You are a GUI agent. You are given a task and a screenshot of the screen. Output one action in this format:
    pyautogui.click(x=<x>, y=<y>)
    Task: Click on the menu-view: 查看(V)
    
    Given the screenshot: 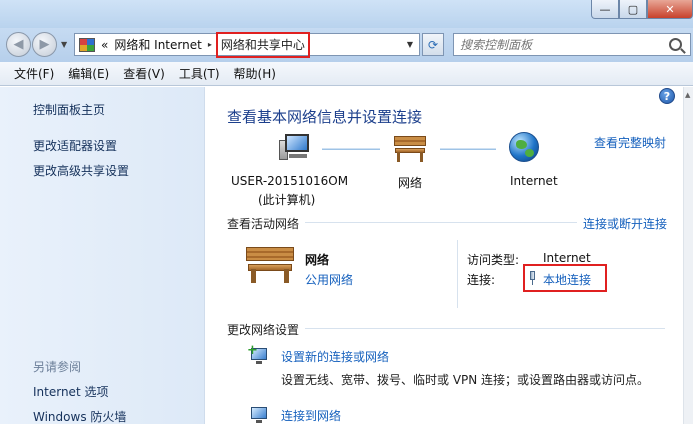 What is the action you would take?
    pyautogui.click(x=144, y=73)
    